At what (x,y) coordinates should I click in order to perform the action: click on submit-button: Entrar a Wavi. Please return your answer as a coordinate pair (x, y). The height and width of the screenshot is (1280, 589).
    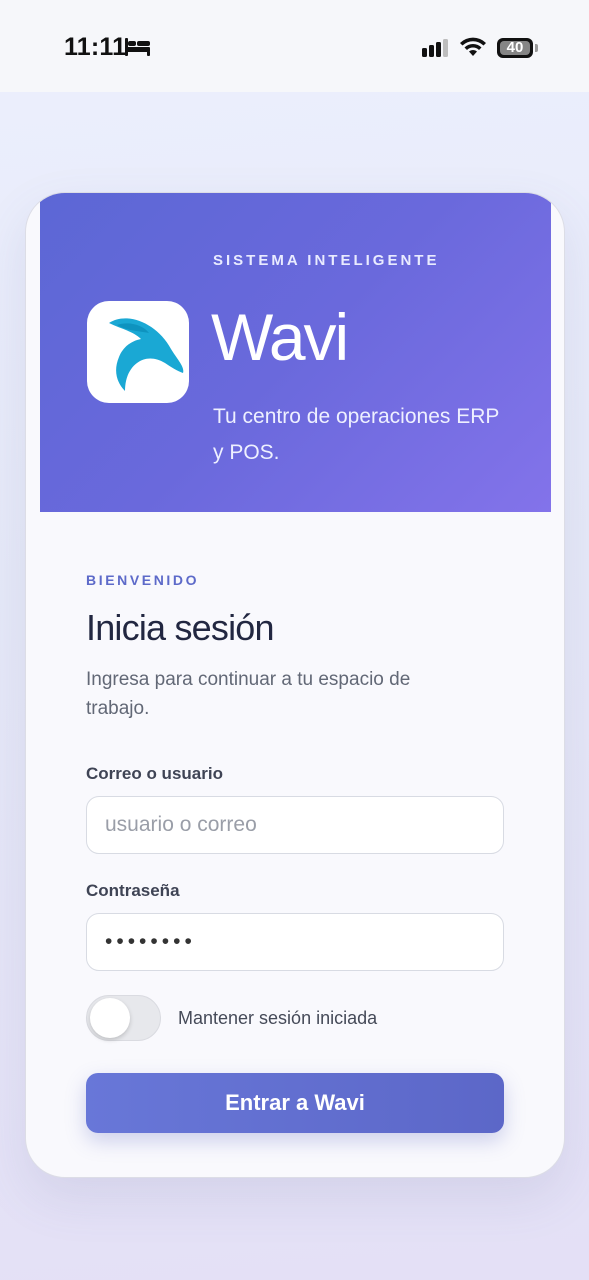
    Looking at the image, I should click on (295, 1103).